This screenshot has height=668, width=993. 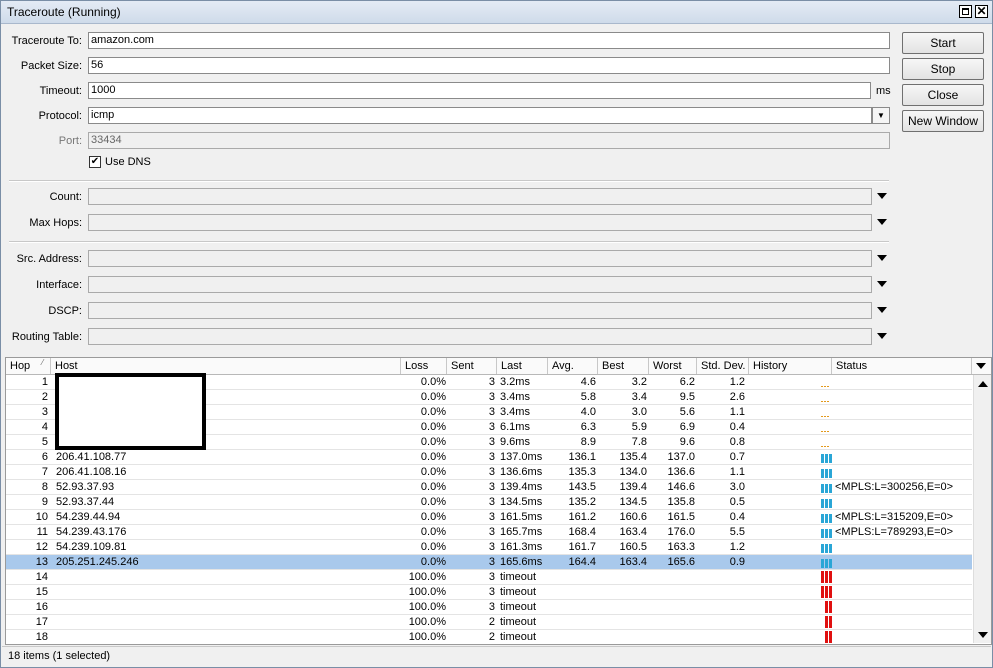 What do you see at coordinates (43, 362) in the screenshot?
I see `sort-icon: ⁄` at bounding box center [43, 362].